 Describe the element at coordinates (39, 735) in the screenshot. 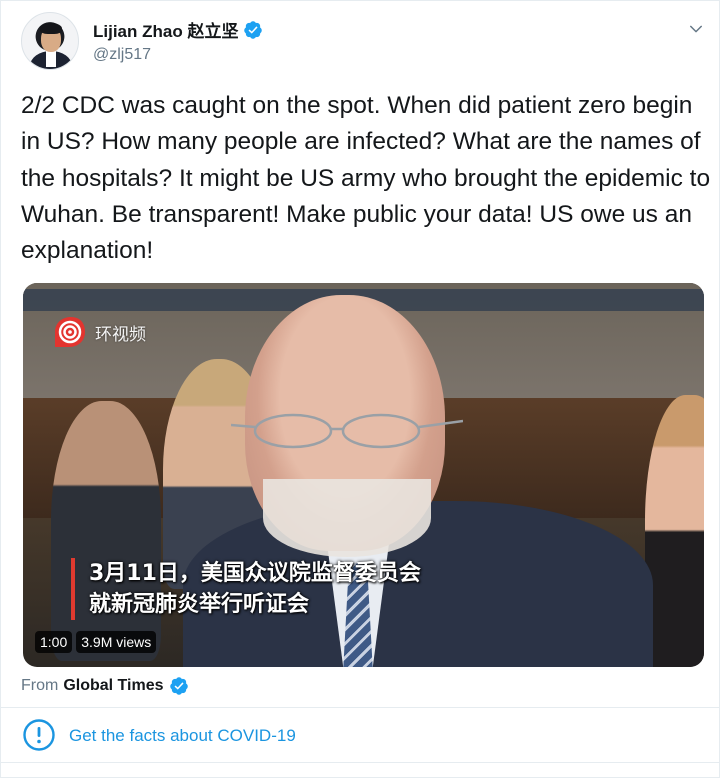

I see `info-circle-icon` at that location.